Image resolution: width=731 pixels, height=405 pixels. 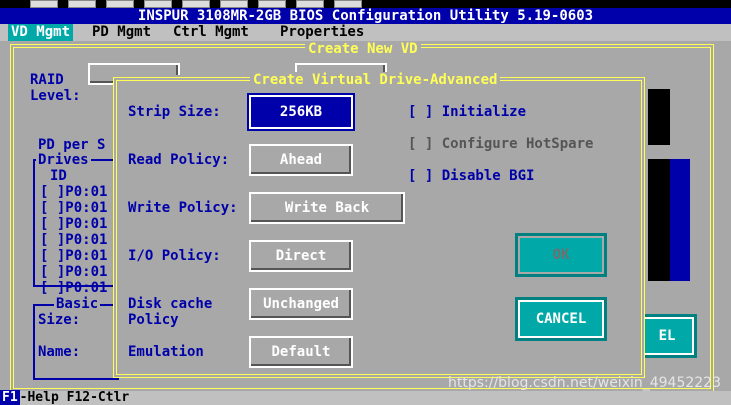 What do you see at coordinates (10, 397) in the screenshot?
I see `help-key: F1` at bounding box center [10, 397].